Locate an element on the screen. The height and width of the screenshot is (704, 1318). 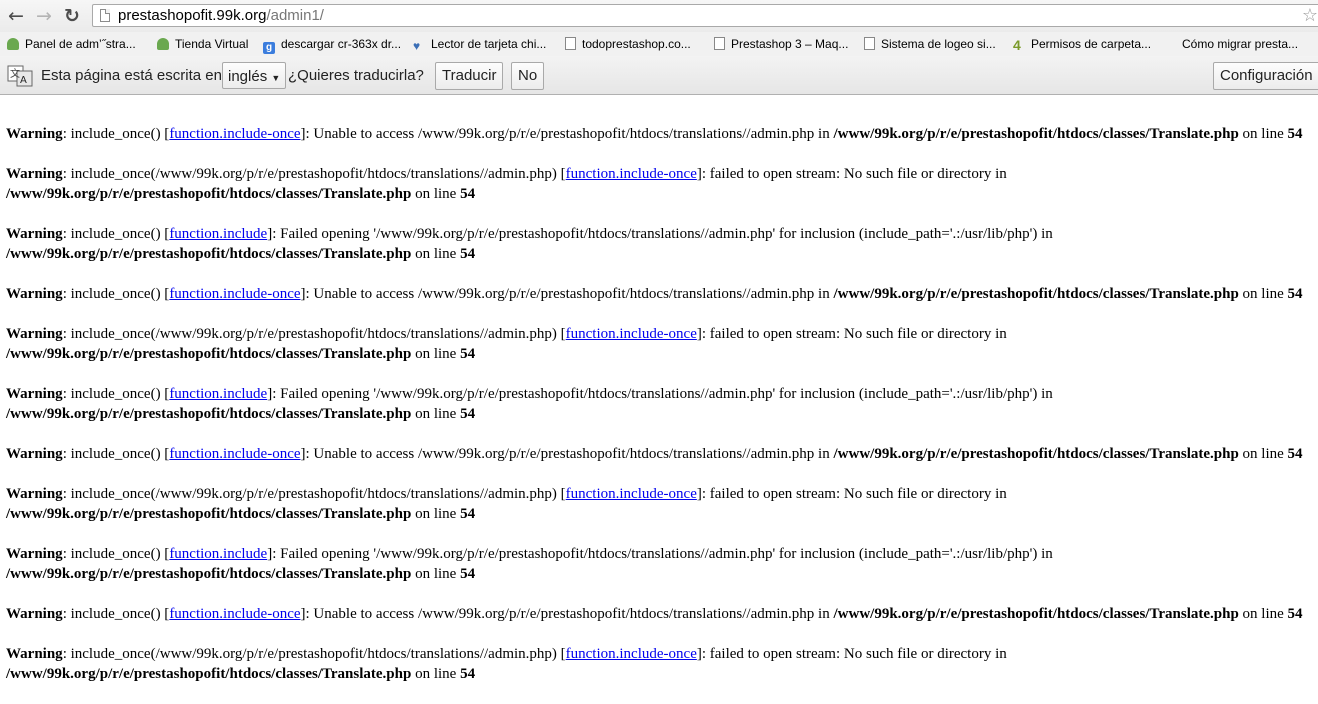
back-button: ← is located at coordinates (16, 16).